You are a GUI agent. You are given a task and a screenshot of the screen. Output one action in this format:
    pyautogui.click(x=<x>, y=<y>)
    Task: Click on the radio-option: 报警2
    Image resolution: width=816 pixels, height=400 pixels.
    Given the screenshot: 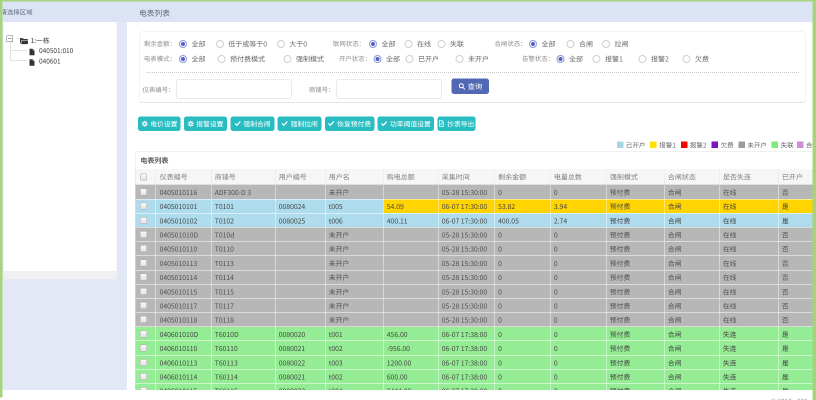 What is the action you would take?
    pyautogui.click(x=653, y=59)
    